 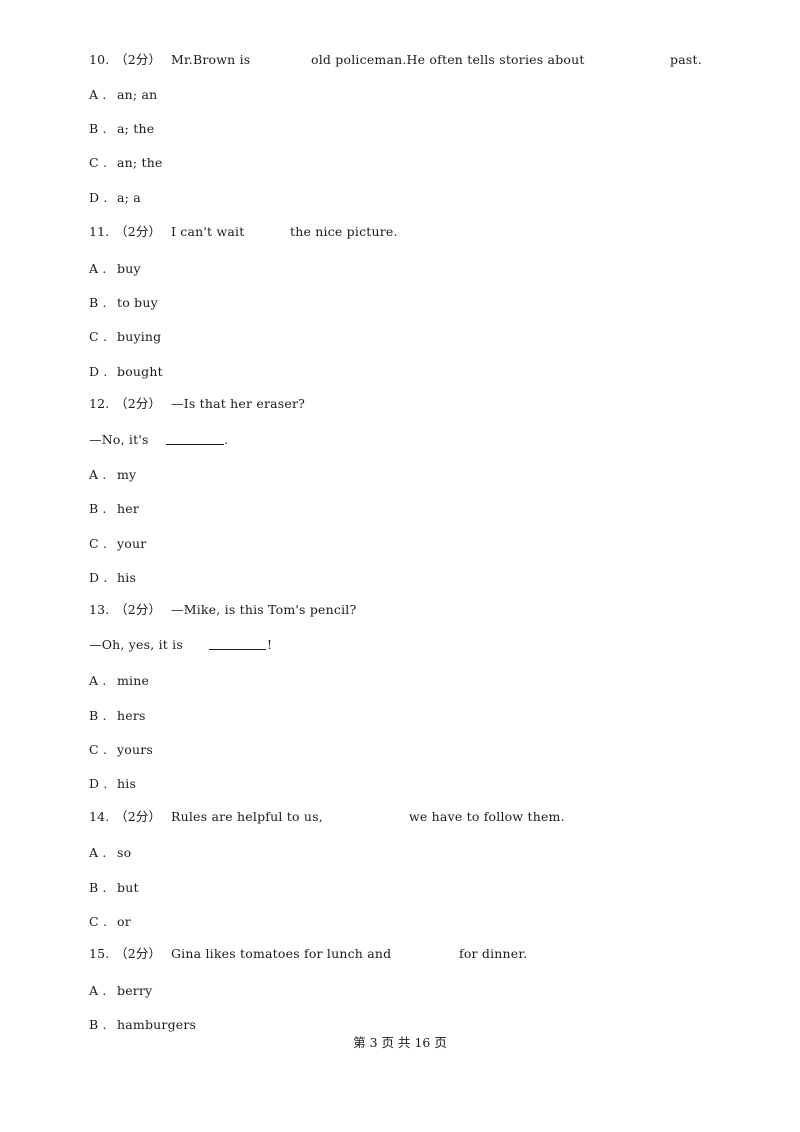 I want to click on option-text: bought, so click(x=140, y=371).